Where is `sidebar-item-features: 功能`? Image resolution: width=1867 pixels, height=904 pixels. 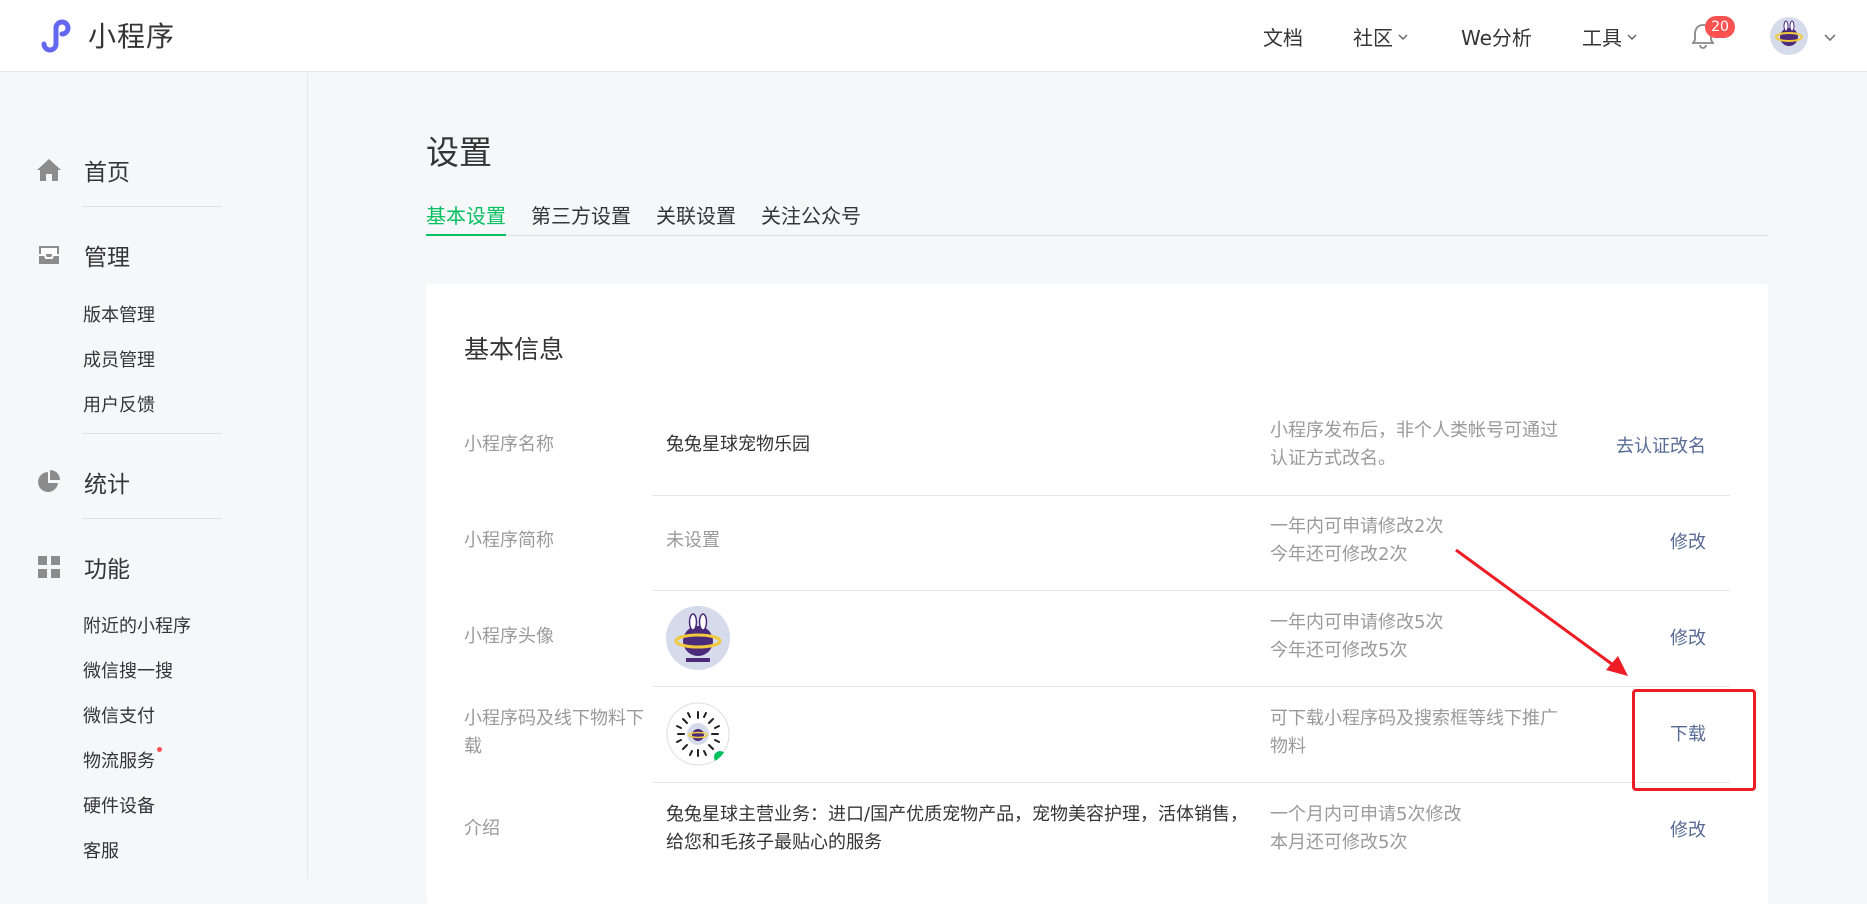
sidebar-item-features: 功能 is located at coordinates (83, 567).